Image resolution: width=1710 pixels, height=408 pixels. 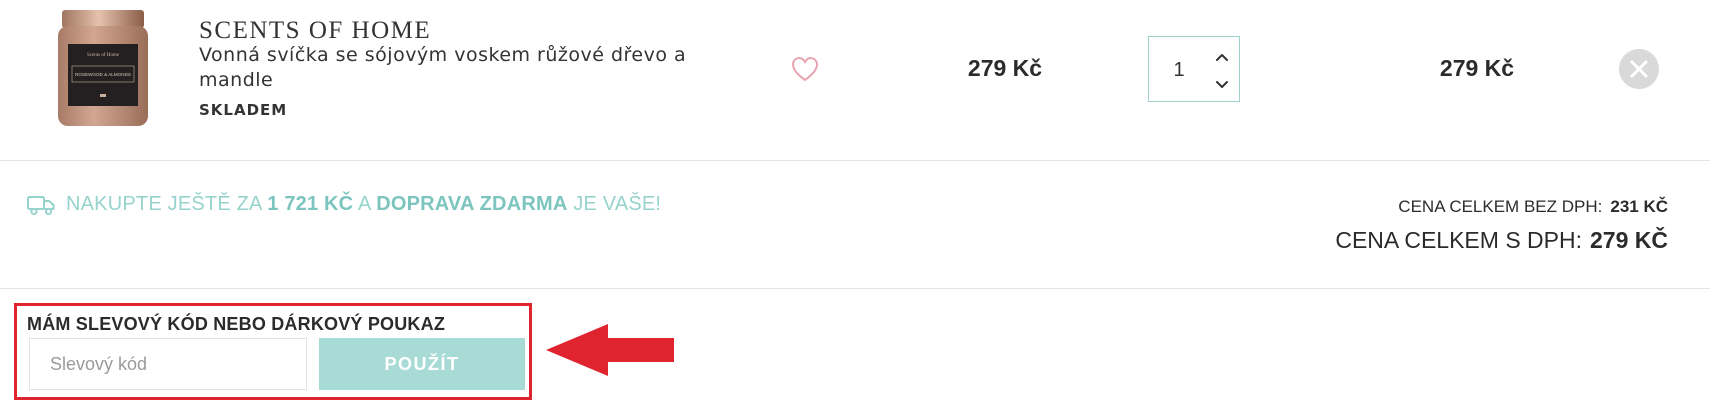 I want to click on product-brand: SCENTS OF HOME, so click(x=315, y=31).